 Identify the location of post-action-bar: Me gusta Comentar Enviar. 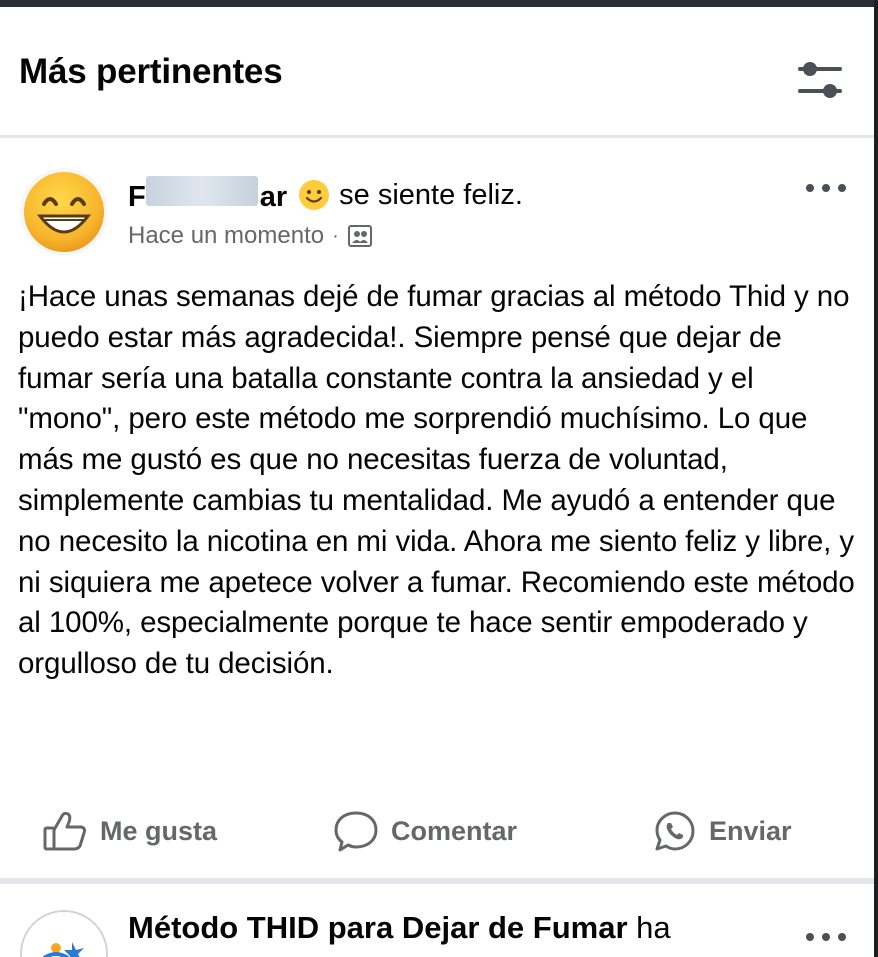
(437, 831).